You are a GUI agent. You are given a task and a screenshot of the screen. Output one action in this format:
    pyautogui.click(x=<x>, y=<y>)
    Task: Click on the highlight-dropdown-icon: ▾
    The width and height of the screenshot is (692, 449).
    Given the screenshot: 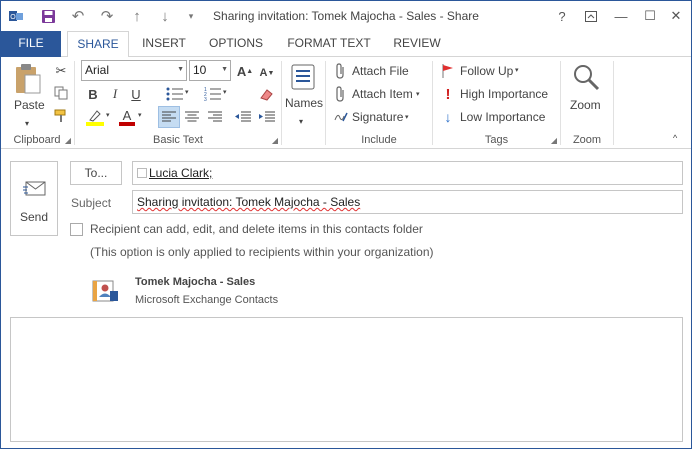 What is the action you would take?
    pyautogui.click(x=108, y=115)
    